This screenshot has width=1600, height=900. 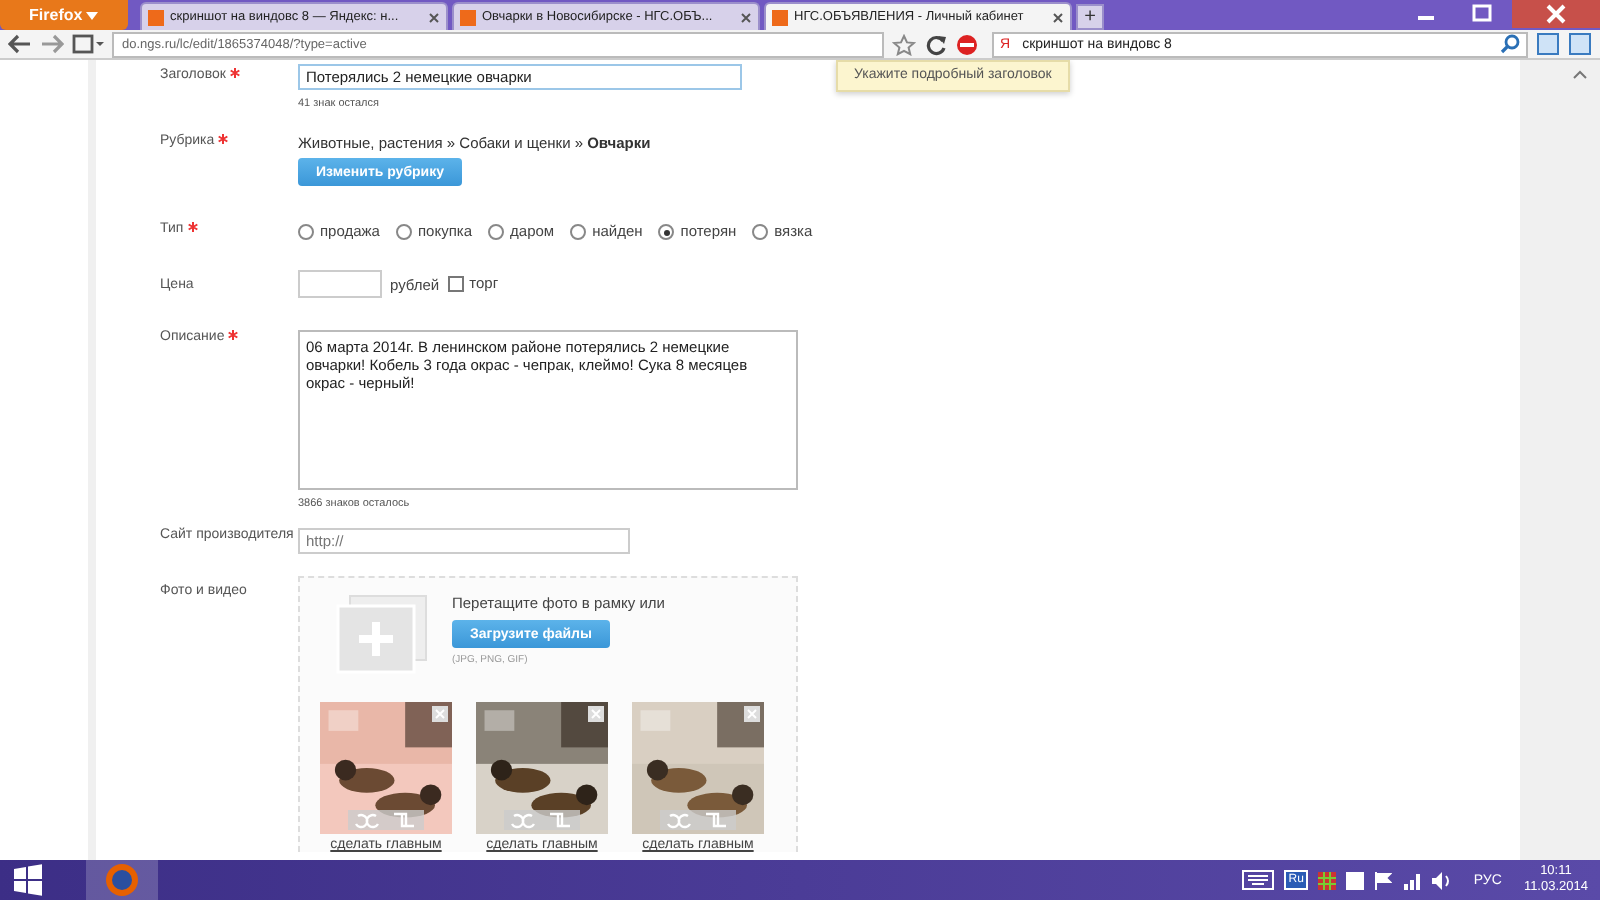 I want to click on scroll-up-icon, so click(x=1580, y=74).